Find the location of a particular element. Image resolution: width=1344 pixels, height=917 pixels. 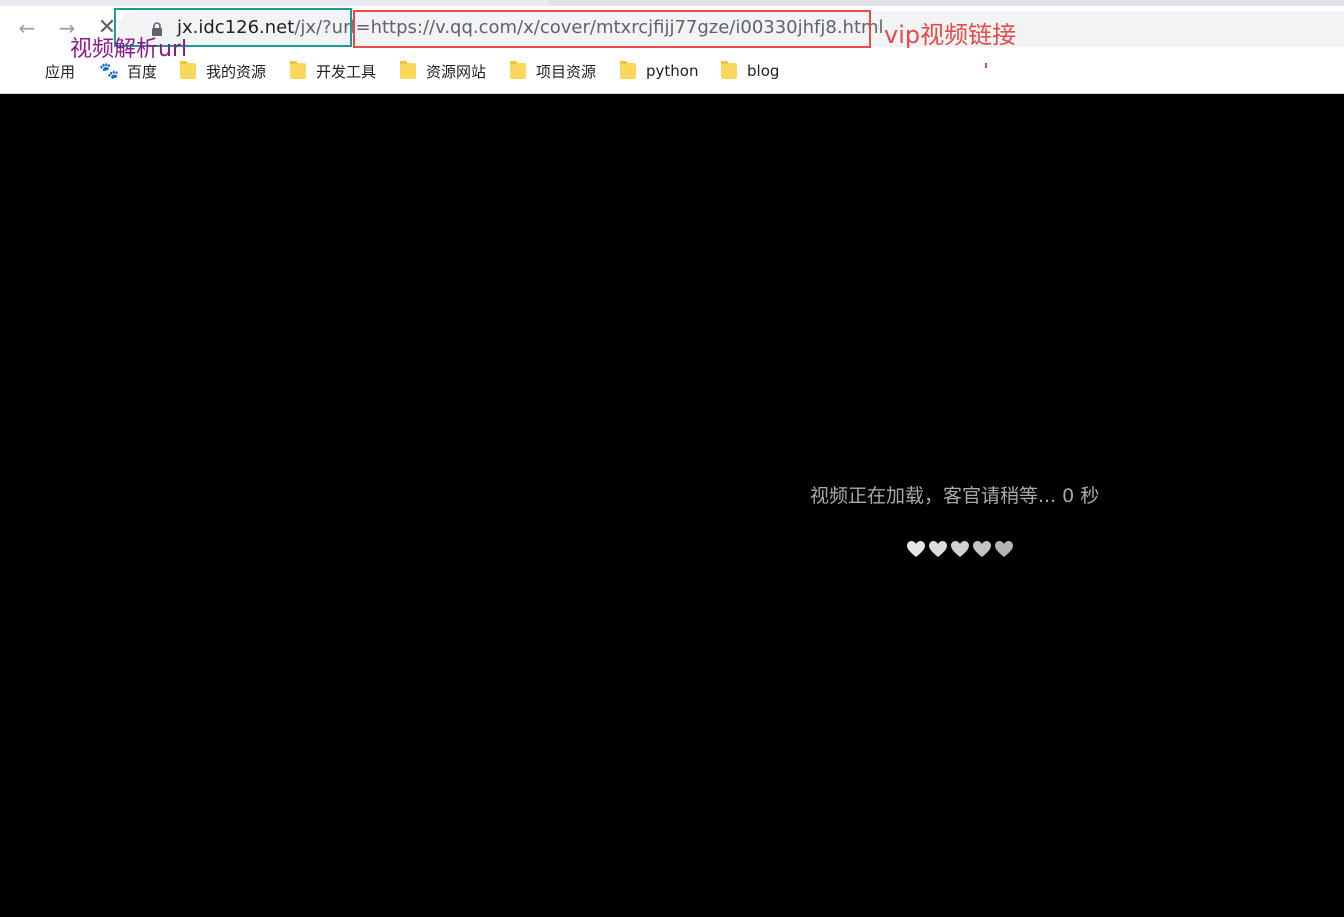

bookmark-label: 应用 is located at coordinates (60, 71).